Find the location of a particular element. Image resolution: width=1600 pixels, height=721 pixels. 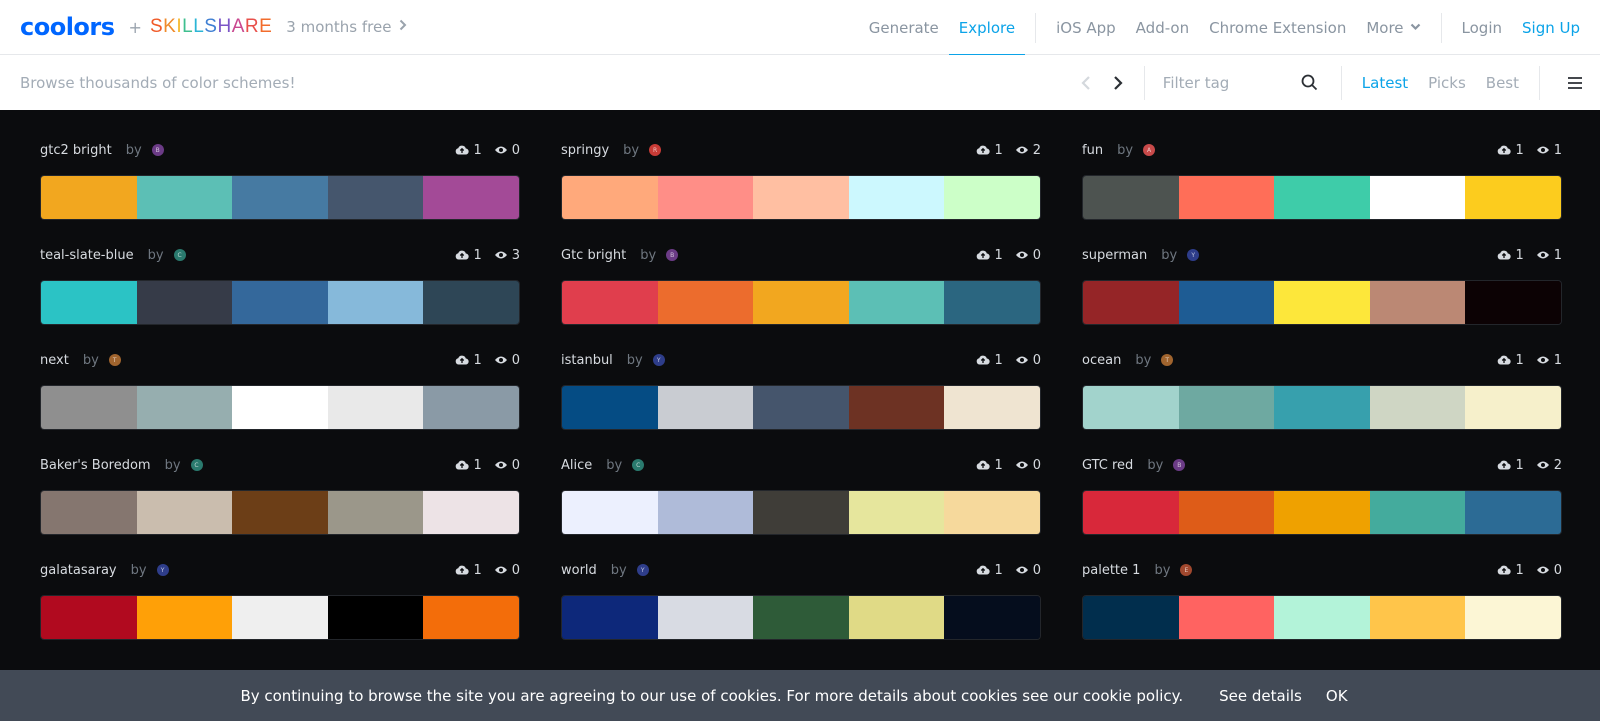

palette-name: springy is located at coordinates (585, 150).